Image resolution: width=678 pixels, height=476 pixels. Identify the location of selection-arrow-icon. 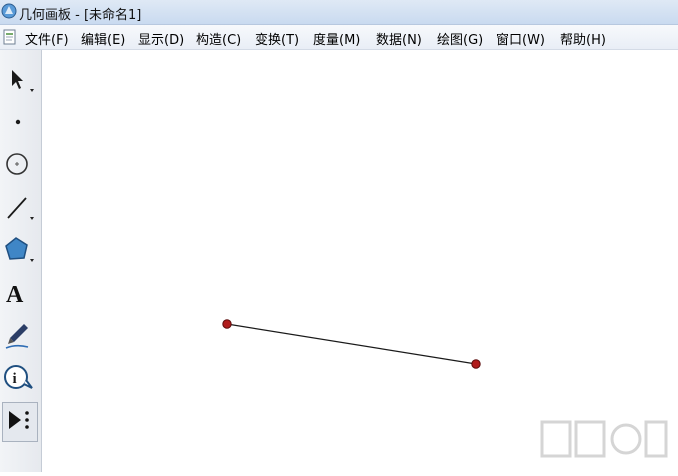
(23, 81).